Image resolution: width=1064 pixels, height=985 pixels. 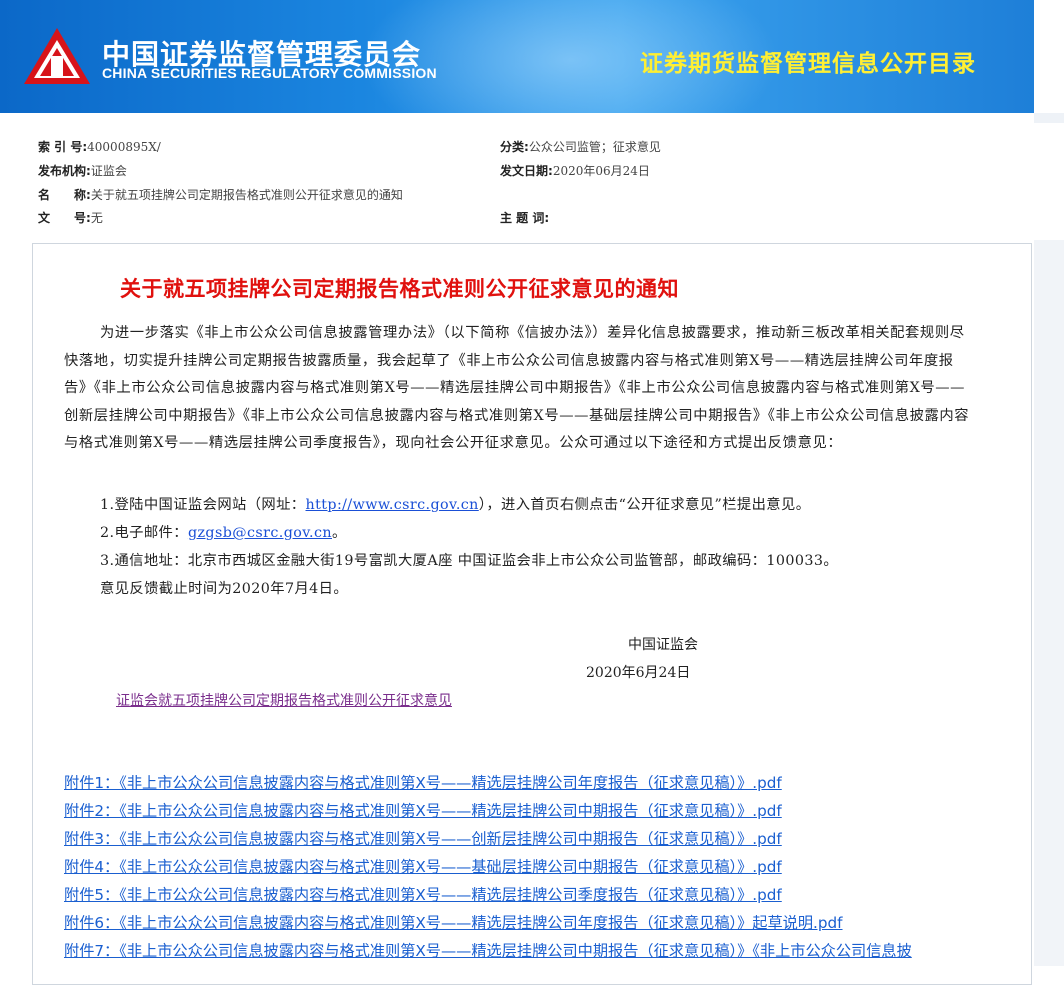 I want to click on email-link: gzgsb@csrc.gov.cn, so click(x=260, y=533).